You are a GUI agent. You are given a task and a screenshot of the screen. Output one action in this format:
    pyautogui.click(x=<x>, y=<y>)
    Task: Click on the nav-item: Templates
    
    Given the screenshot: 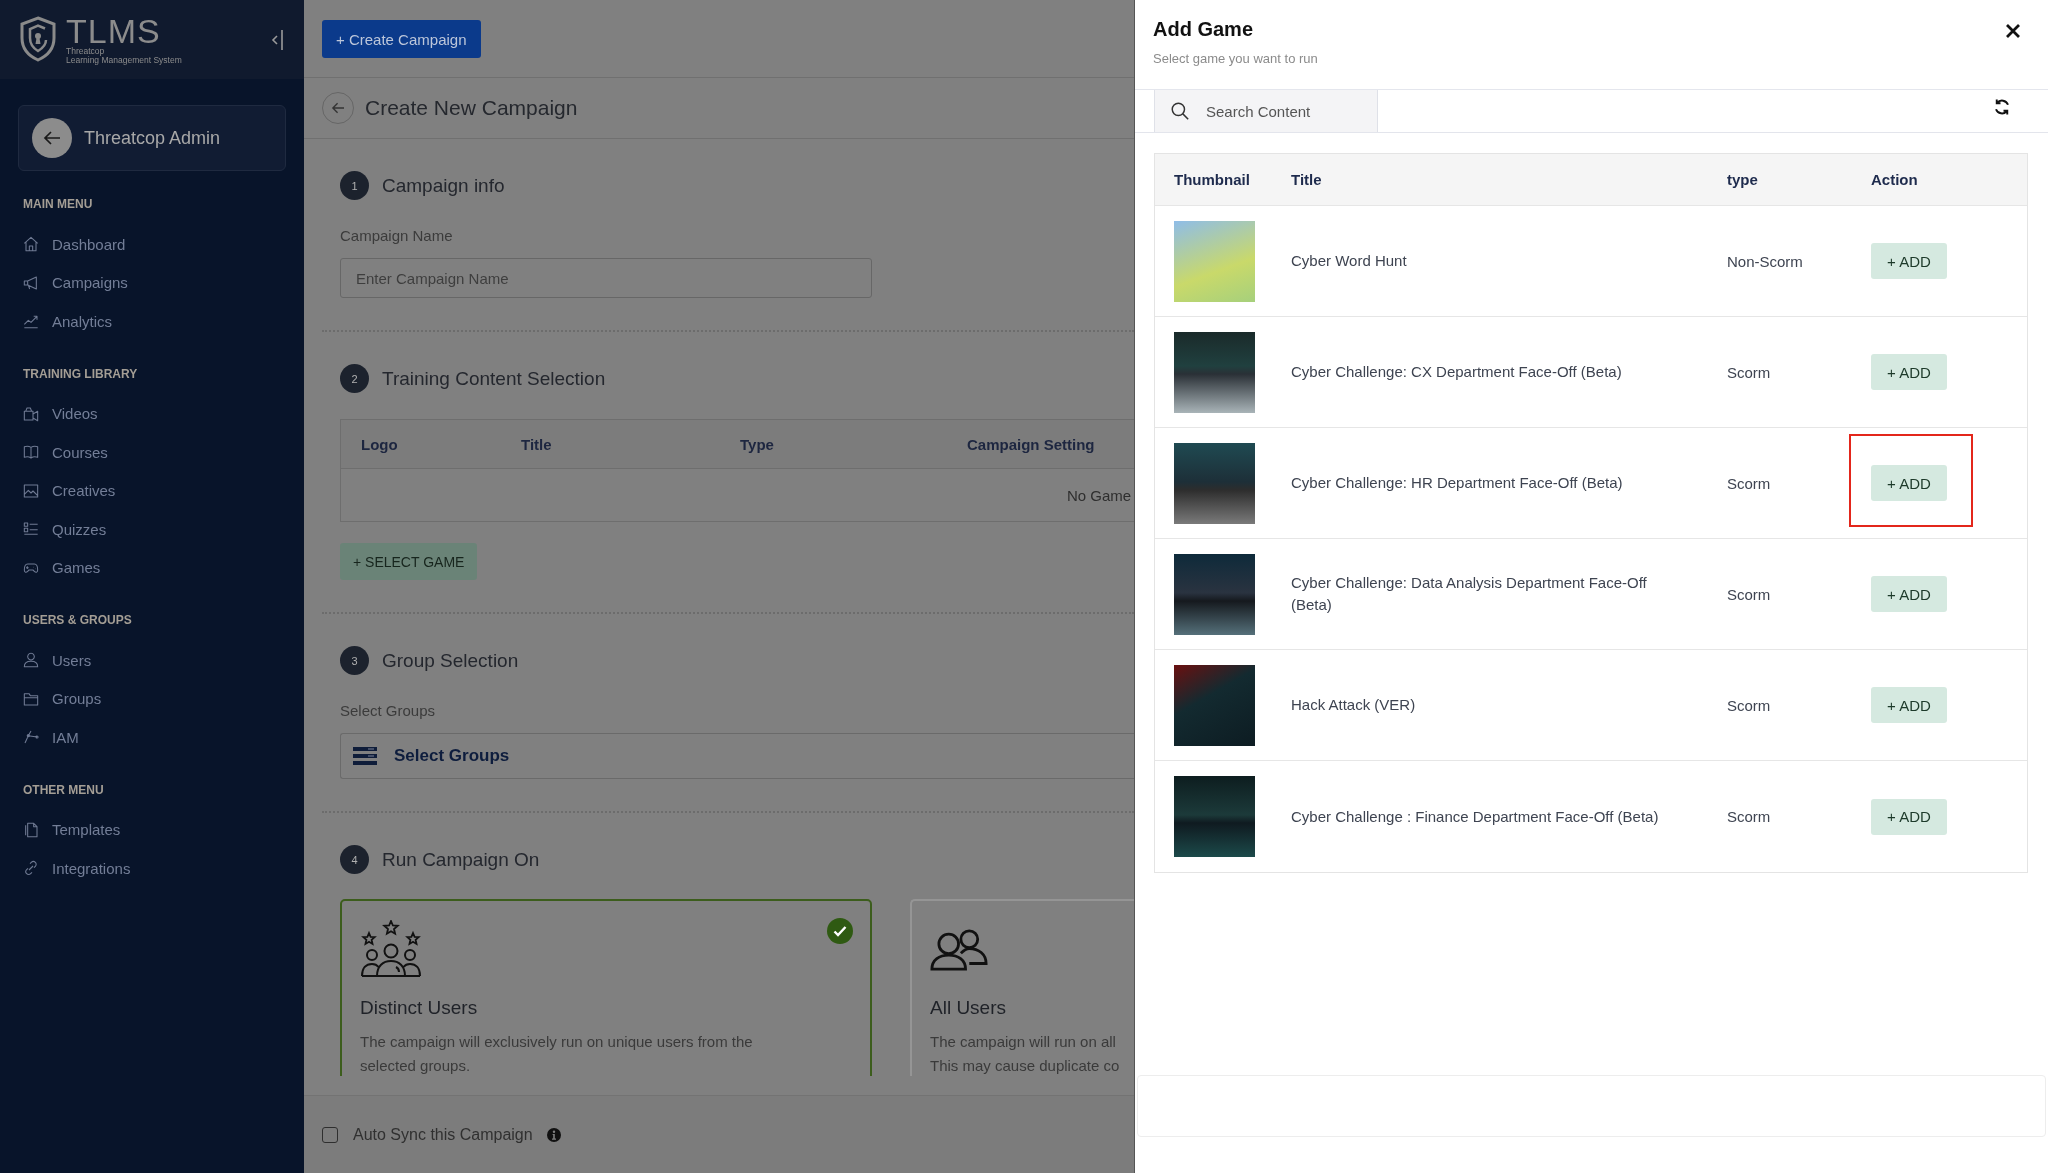 What is the action you would take?
    pyautogui.click(x=72, y=829)
    